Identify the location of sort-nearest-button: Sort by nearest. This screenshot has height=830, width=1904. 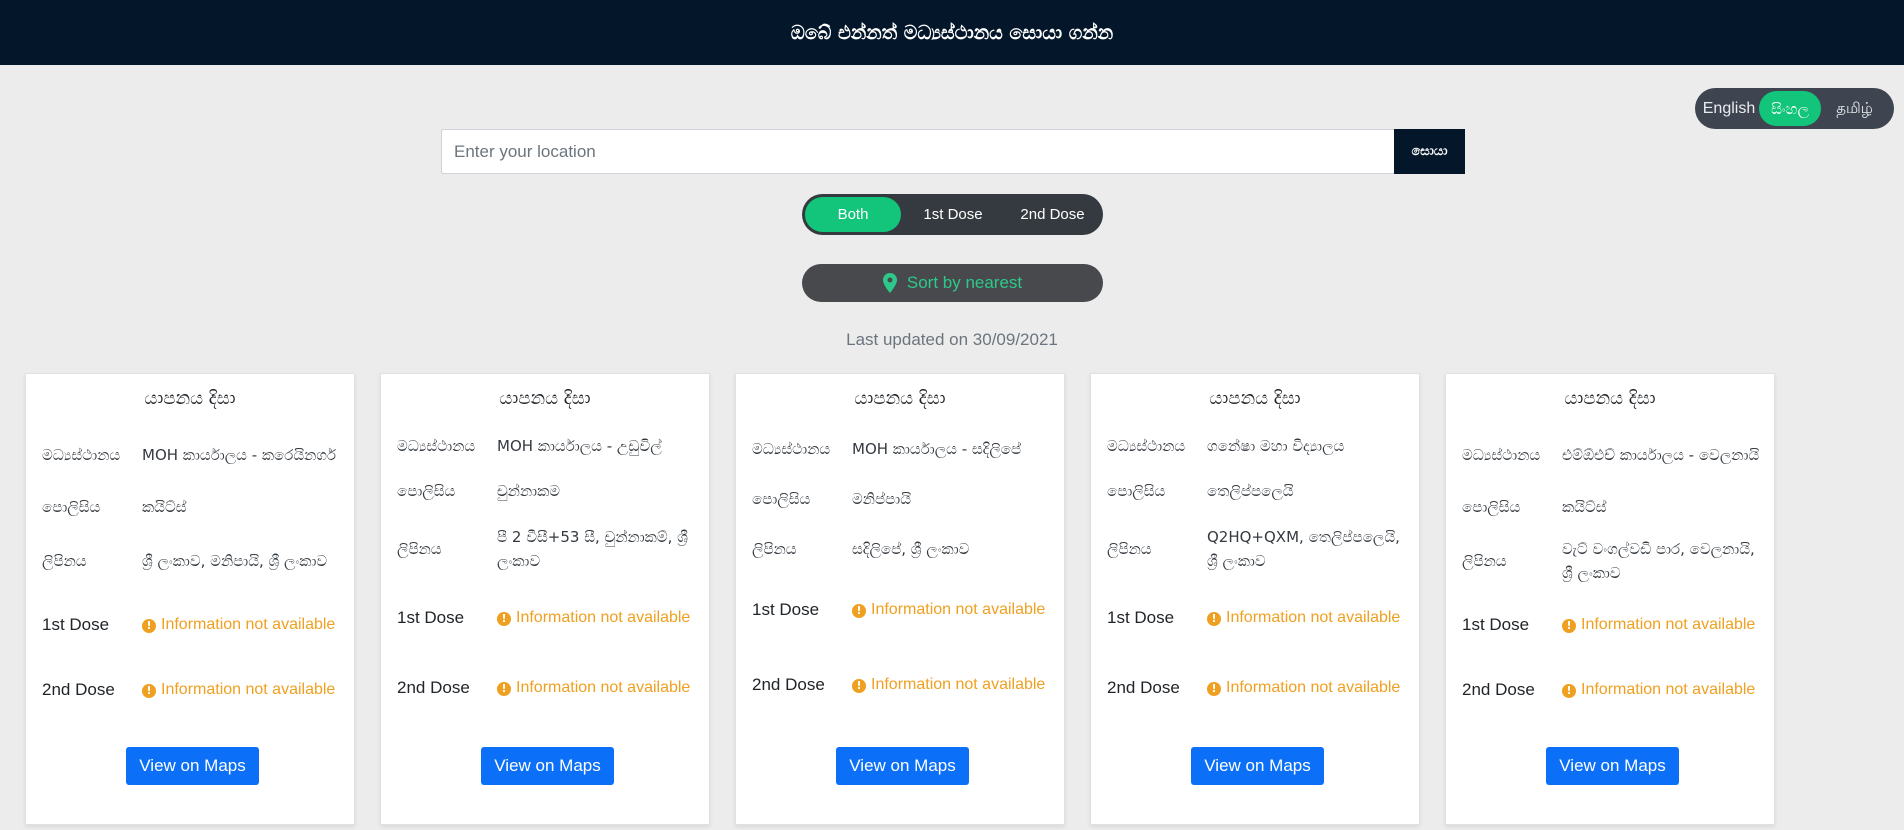
(952, 283).